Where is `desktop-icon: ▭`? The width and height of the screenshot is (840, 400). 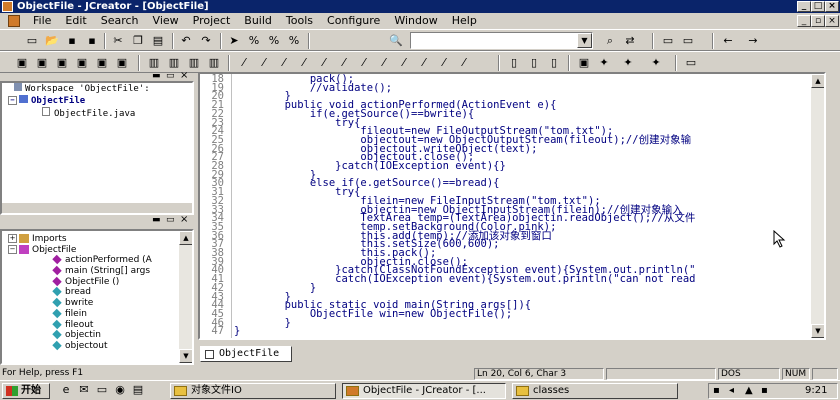 desktop-icon: ▭ is located at coordinates (102, 390).